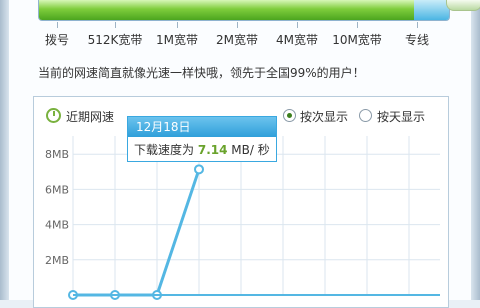 The image size is (480, 308). I want to click on tooltip-prefix: 下载速度为, so click(164, 150).